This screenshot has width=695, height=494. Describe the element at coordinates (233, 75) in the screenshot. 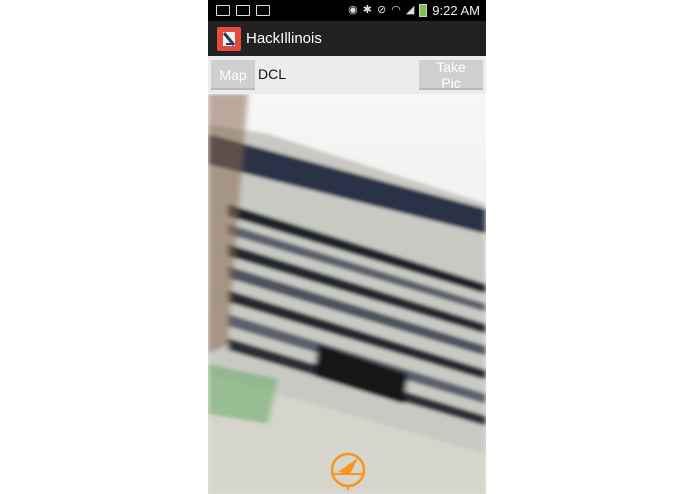

I see `map-button: Map` at that location.